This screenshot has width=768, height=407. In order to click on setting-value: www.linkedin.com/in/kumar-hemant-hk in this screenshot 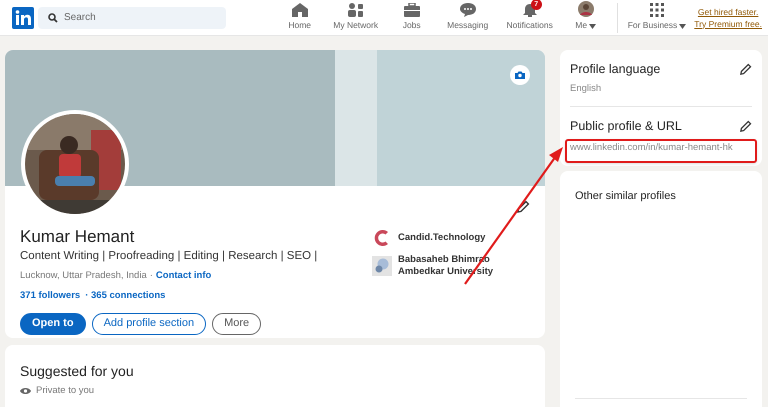, I will do `click(661, 150)`.